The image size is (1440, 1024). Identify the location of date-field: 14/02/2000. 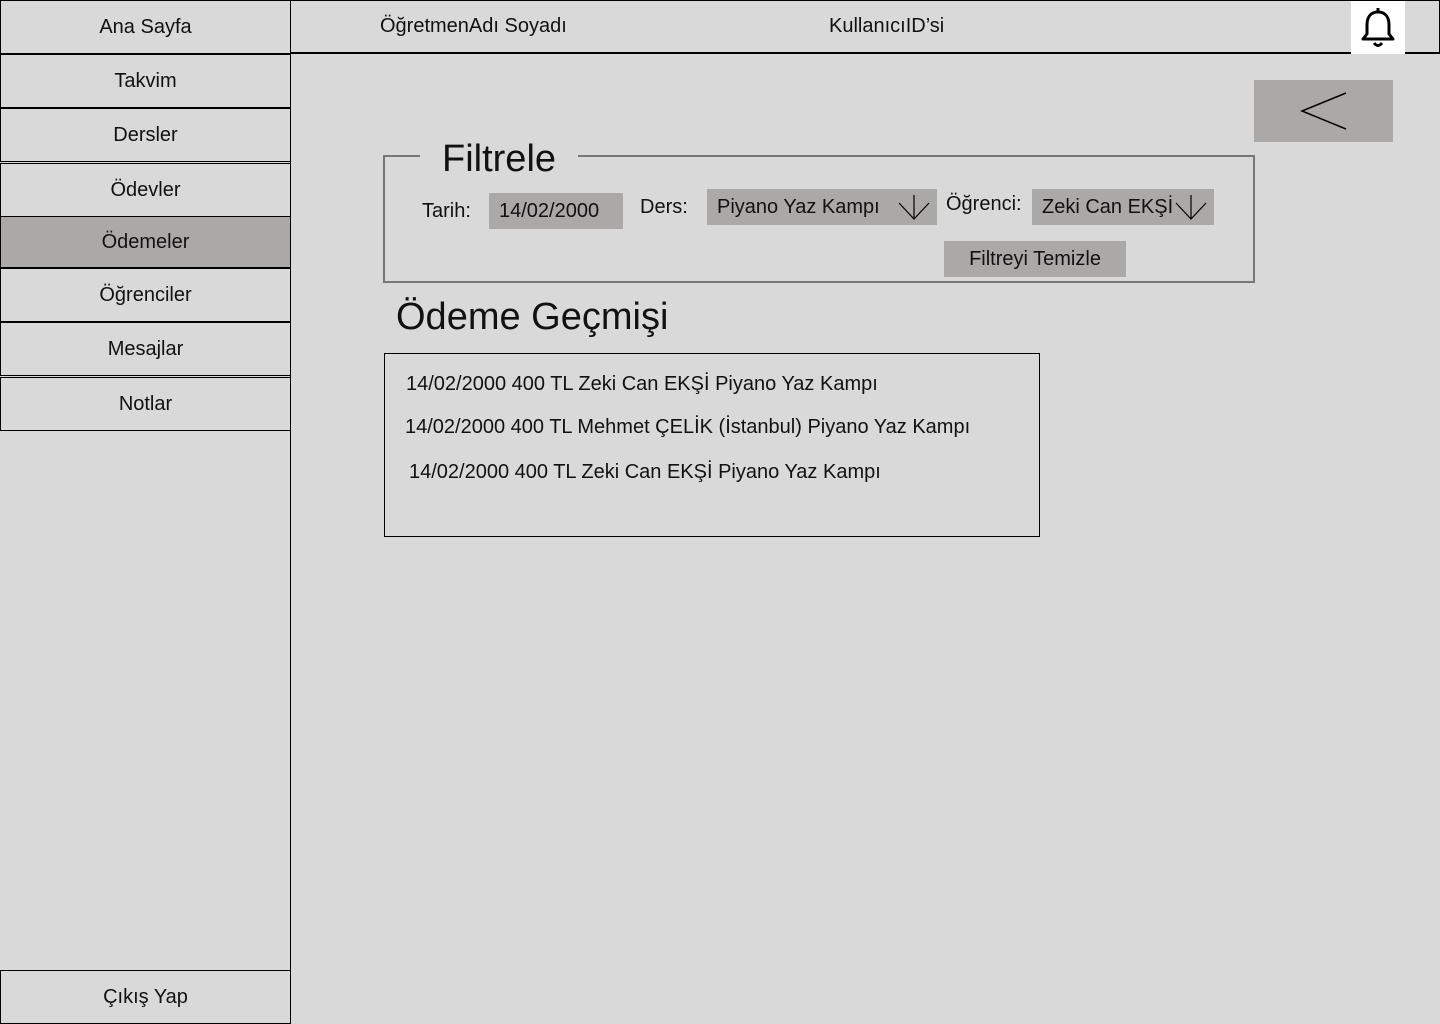
(556, 211).